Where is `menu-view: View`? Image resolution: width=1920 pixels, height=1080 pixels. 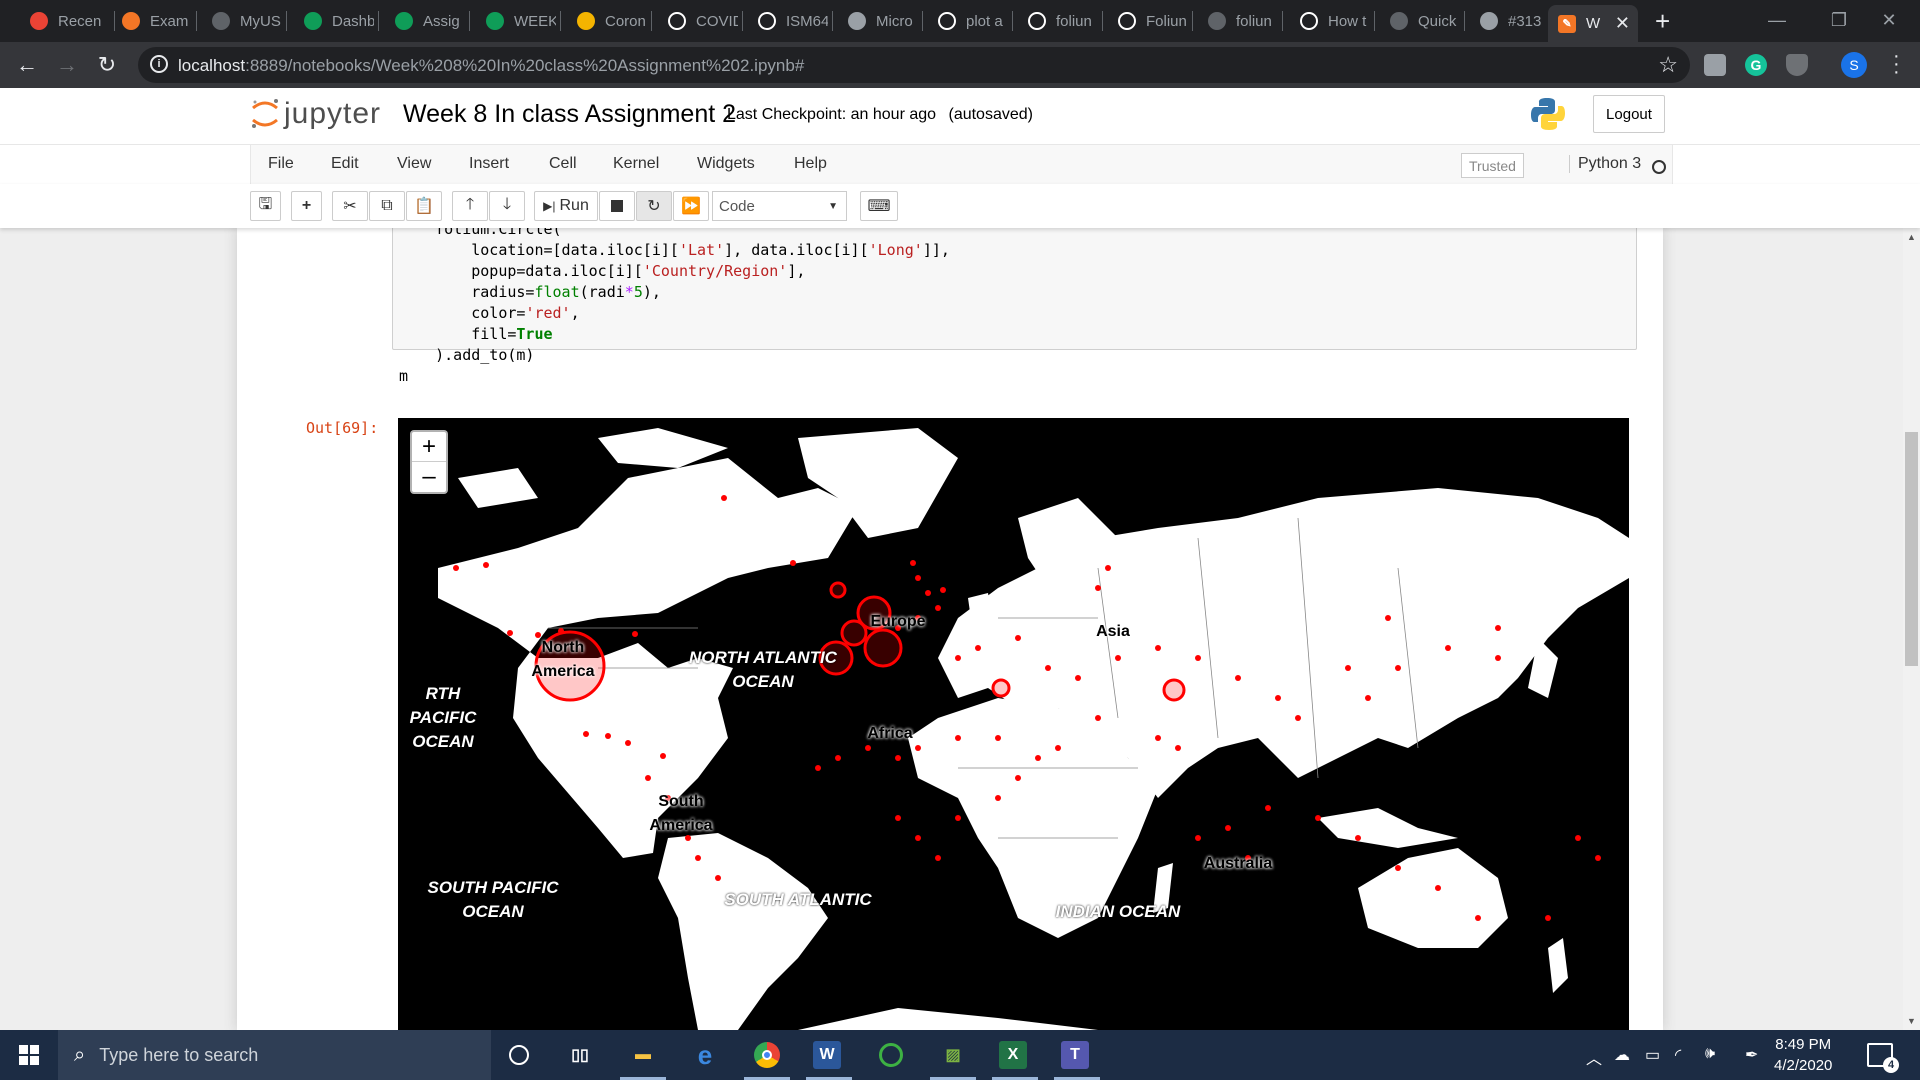 menu-view: View is located at coordinates (414, 164).